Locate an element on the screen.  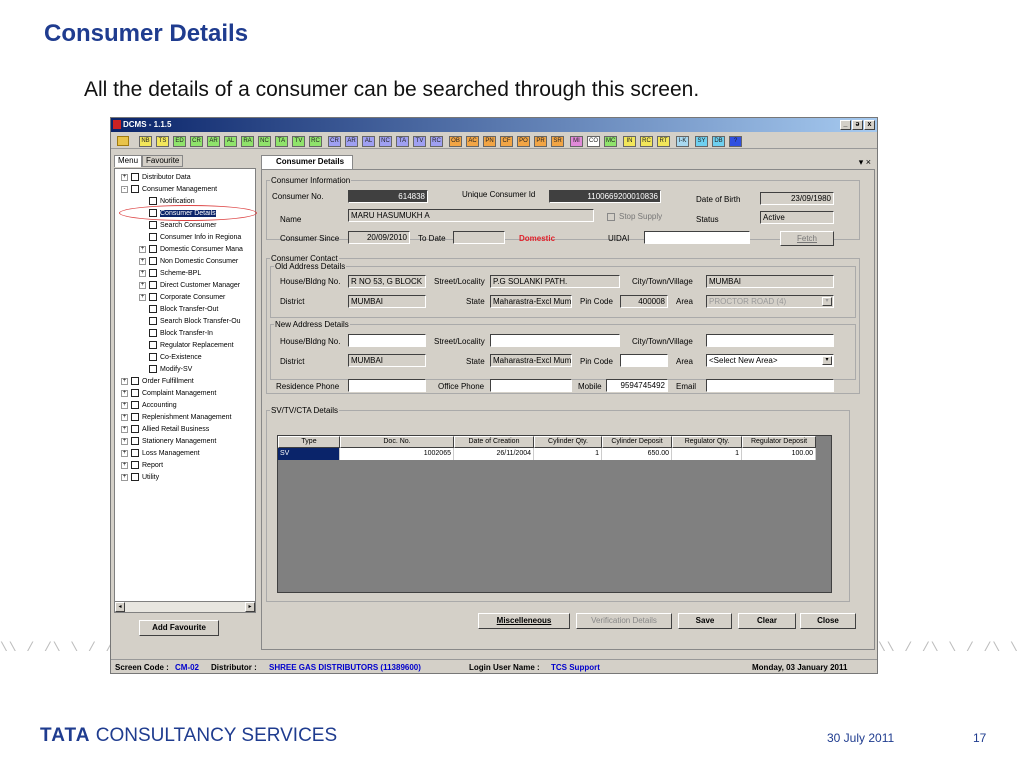
toolbar-button-tv-9: TV is located at coordinates (298, 141).